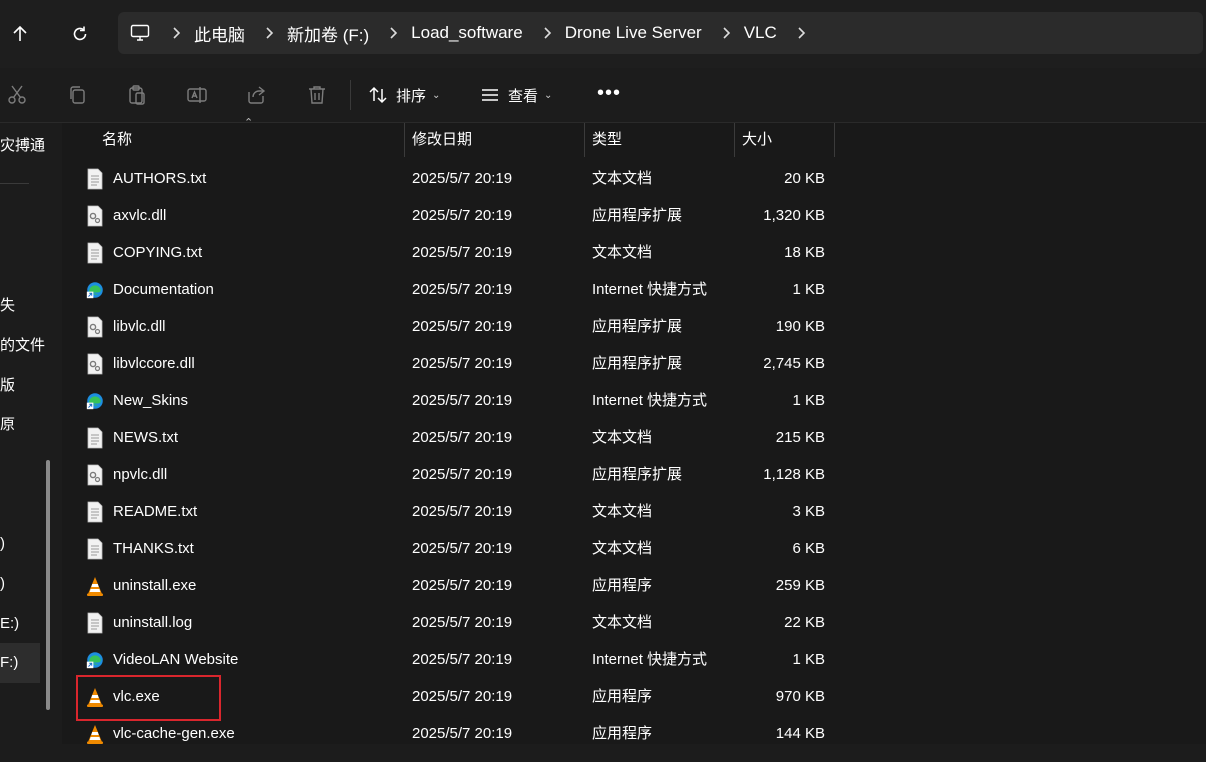  I want to click on navigation-pane: 灾搏通 失 的文件 版 原 ) ) E:) F:), so click(31, 442).